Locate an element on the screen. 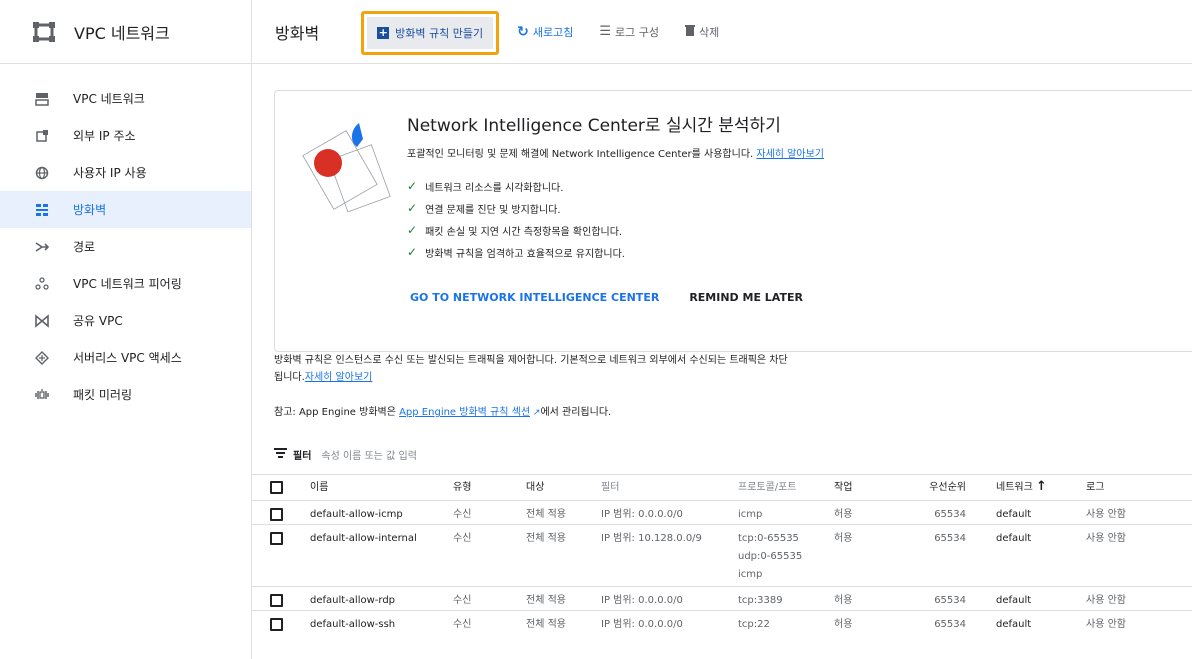 This screenshot has height=659, width=1192. protocol-entry: tcp:3389 is located at coordinates (760, 600).